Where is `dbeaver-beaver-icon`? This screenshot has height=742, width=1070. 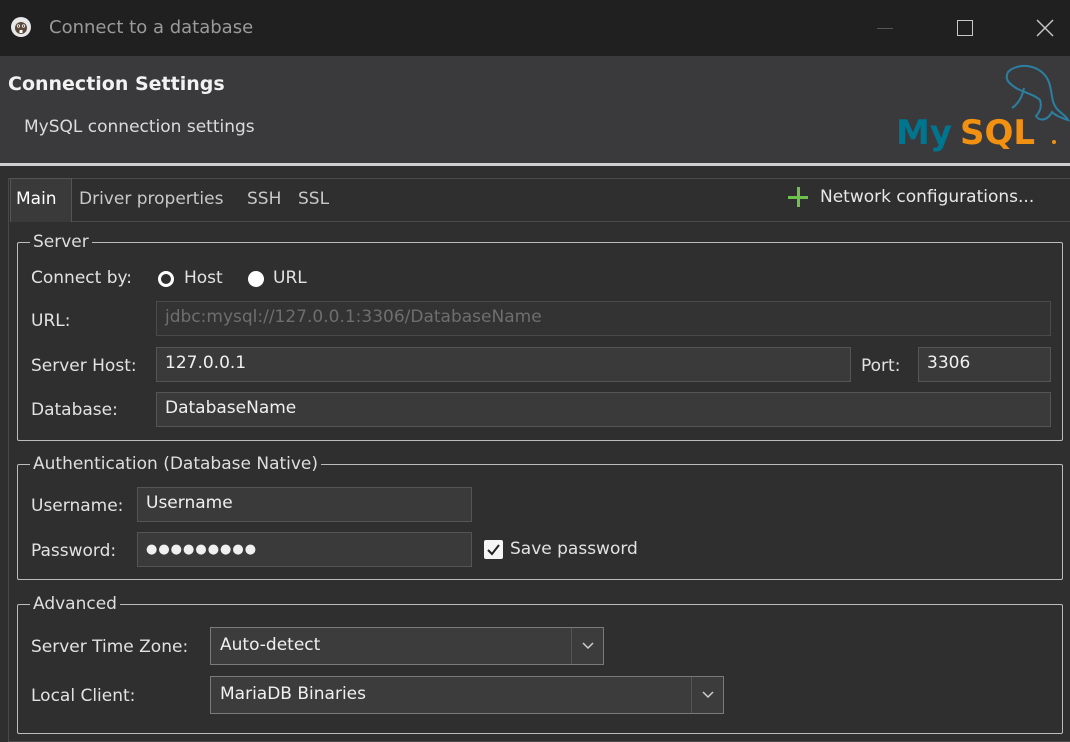
dbeaver-beaver-icon is located at coordinates (21, 27).